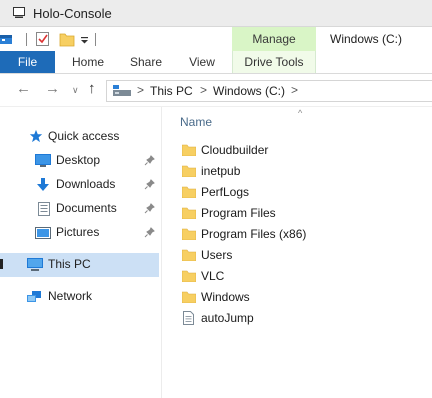 This screenshot has height=398, width=432. I want to click on file-name: inetpub, so click(221, 171).